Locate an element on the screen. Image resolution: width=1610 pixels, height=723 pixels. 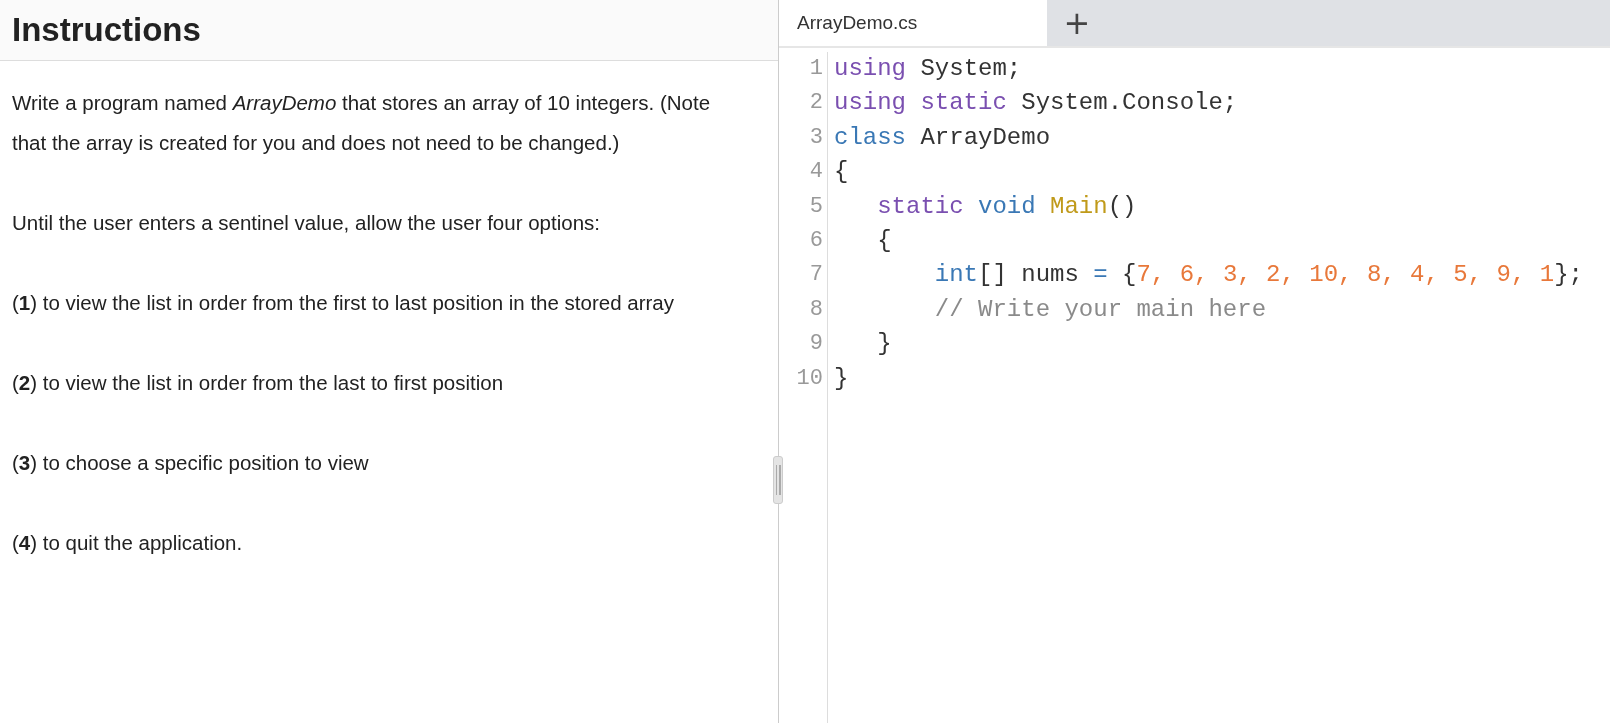
instruction-paragraph: (2) to view the list in order from the last to first position is located at coordinates (258, 383).